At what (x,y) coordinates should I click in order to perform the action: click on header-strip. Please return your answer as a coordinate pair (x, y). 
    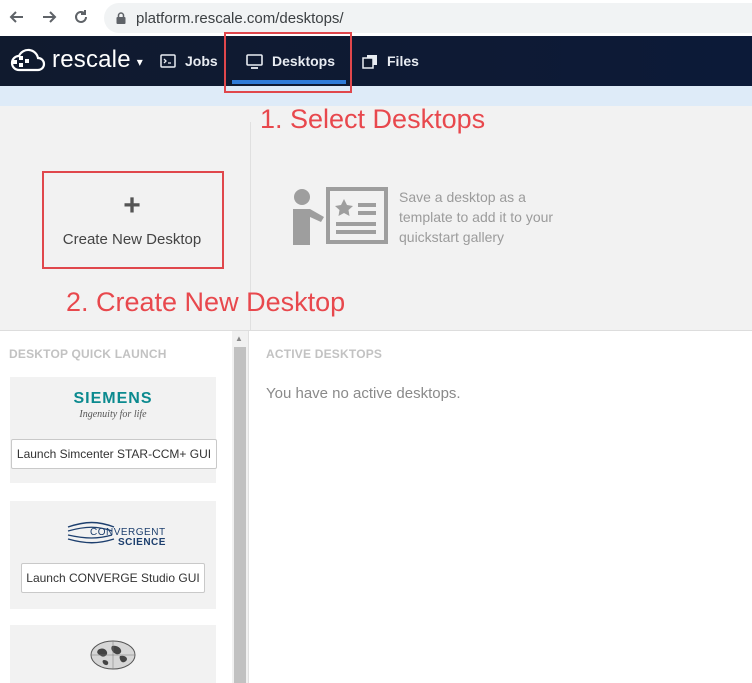
    Looking at the image, I should click on (376, 96).